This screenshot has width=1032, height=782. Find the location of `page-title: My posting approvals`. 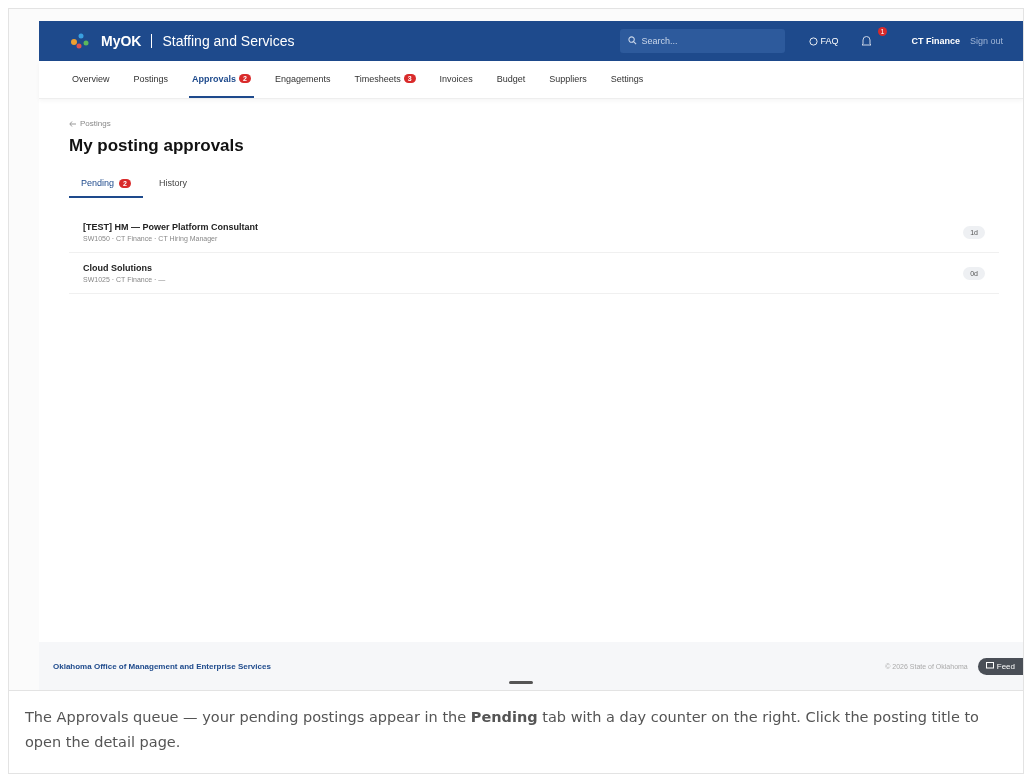

page-title: My posting approvals is located at coordinates (157, 146).